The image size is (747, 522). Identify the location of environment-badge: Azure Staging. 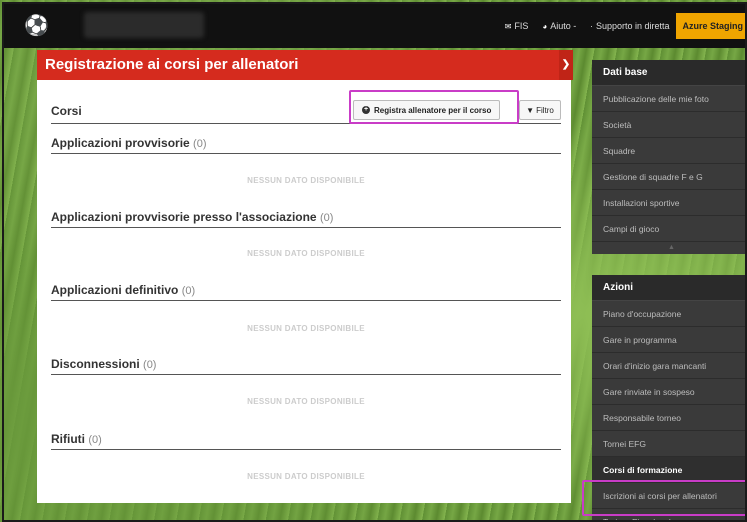
(710, 26).